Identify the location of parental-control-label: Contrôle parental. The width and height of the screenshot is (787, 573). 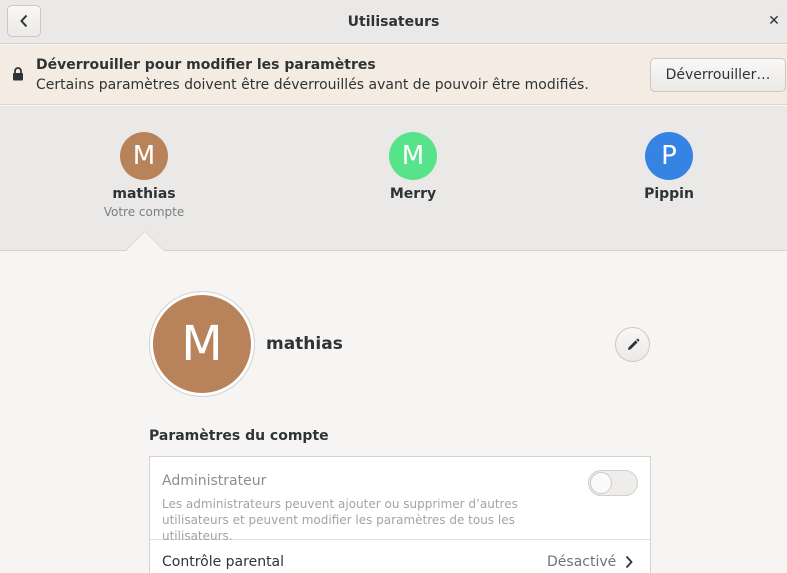
(223, 562).